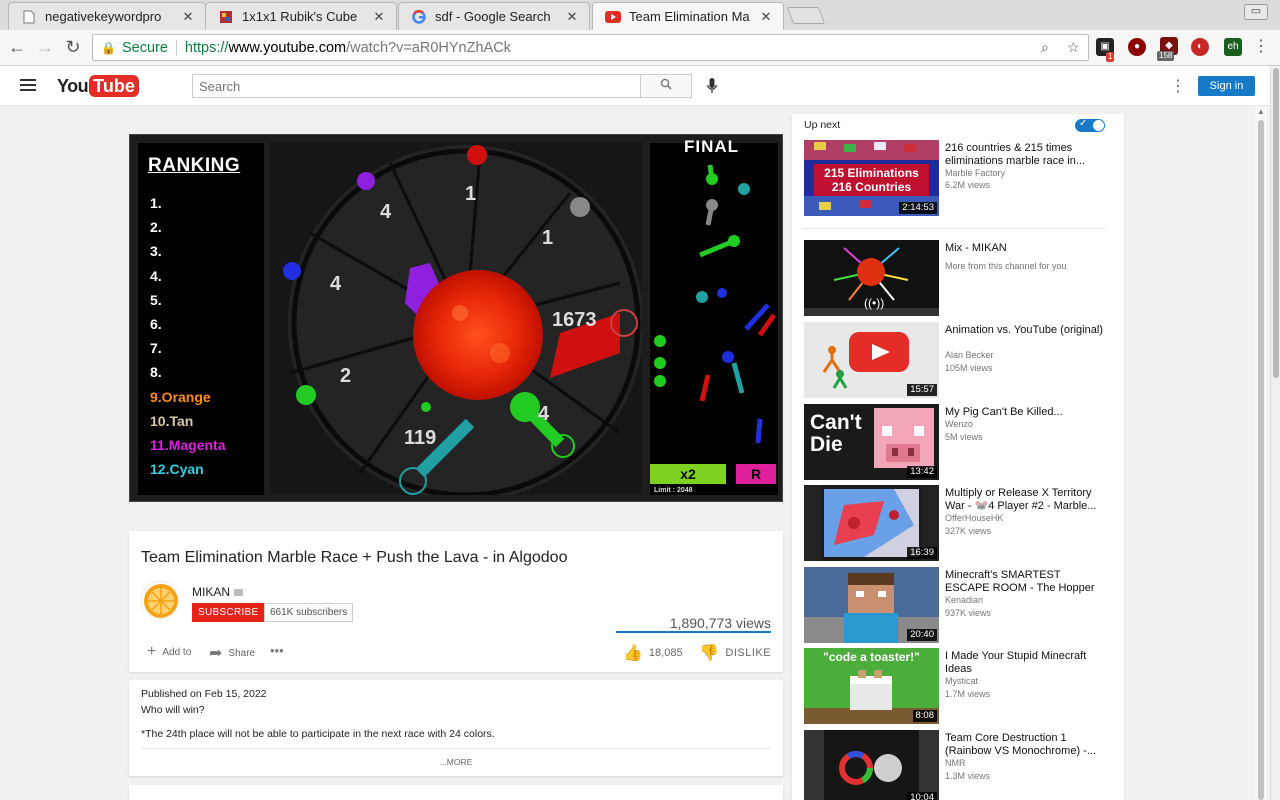 Image resolution: width=1280 pixels, height=800 pixels. What do you see at coordinates (114, 86) in the screenshot?
I see `logo-tube: Tube` at bounding box center [114, 86].